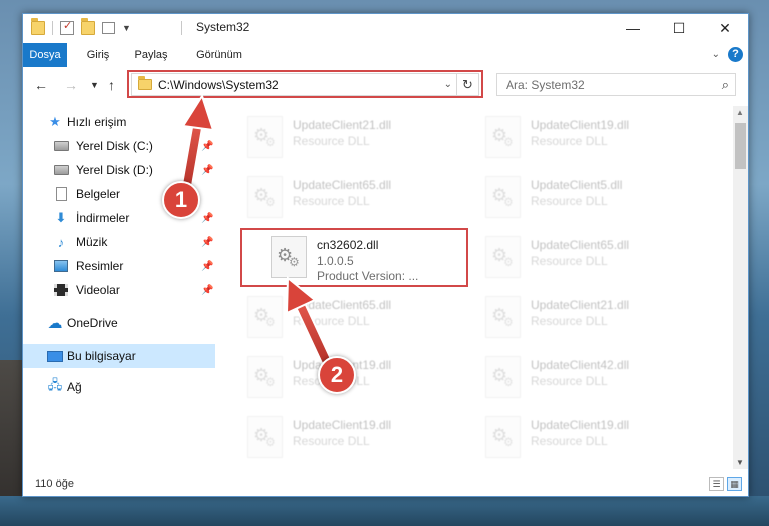 Image resolution: width=769 pixels, height=526 pixels. I want to click on step-1-badge: 1, so click(181, 200).